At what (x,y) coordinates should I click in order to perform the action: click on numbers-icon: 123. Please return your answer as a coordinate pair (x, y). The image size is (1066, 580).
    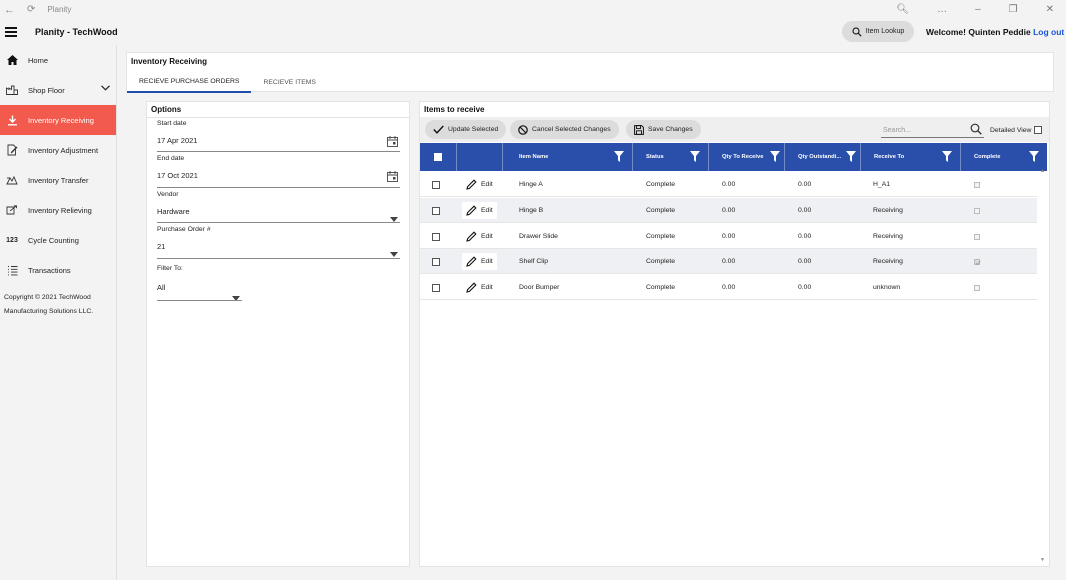
    Looking at the image, I should click on (12, 240).